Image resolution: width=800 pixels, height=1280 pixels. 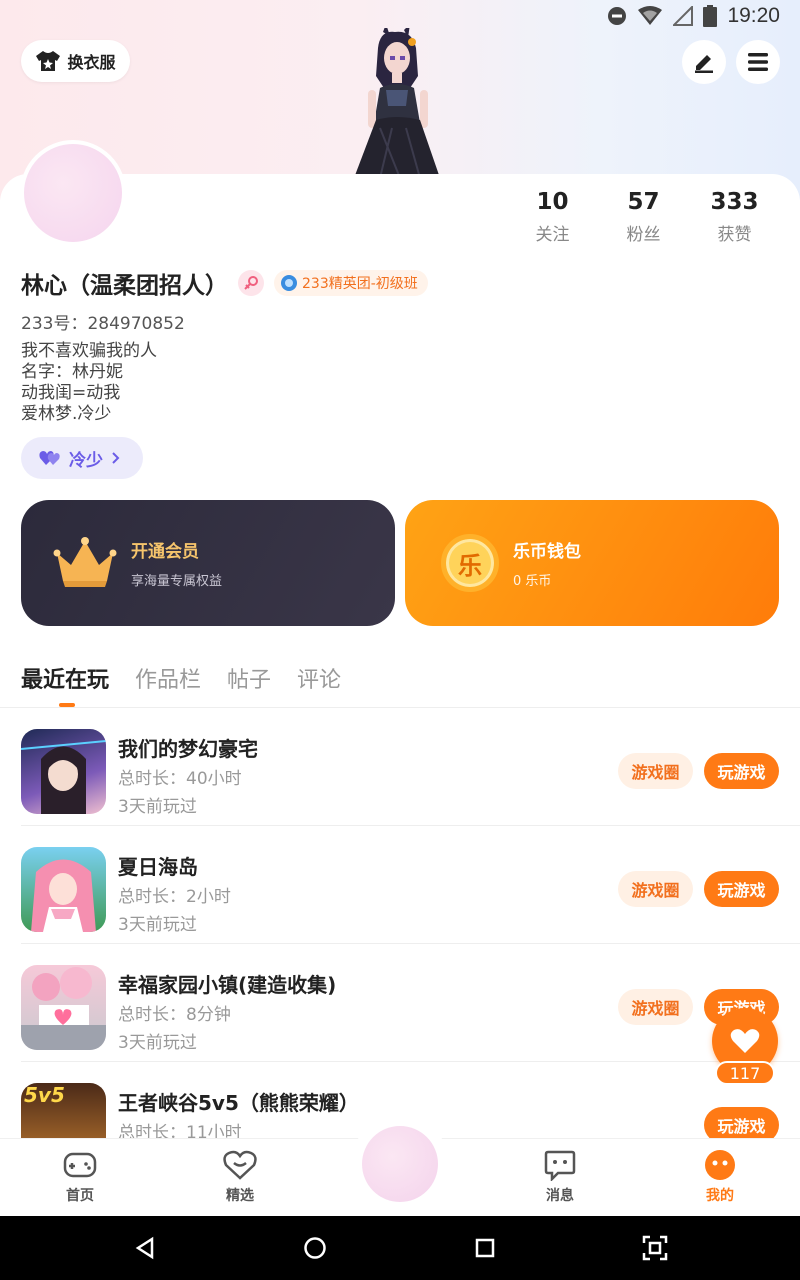 I want to click on game-icon-dream-mansion, so click(x=63, y=771).